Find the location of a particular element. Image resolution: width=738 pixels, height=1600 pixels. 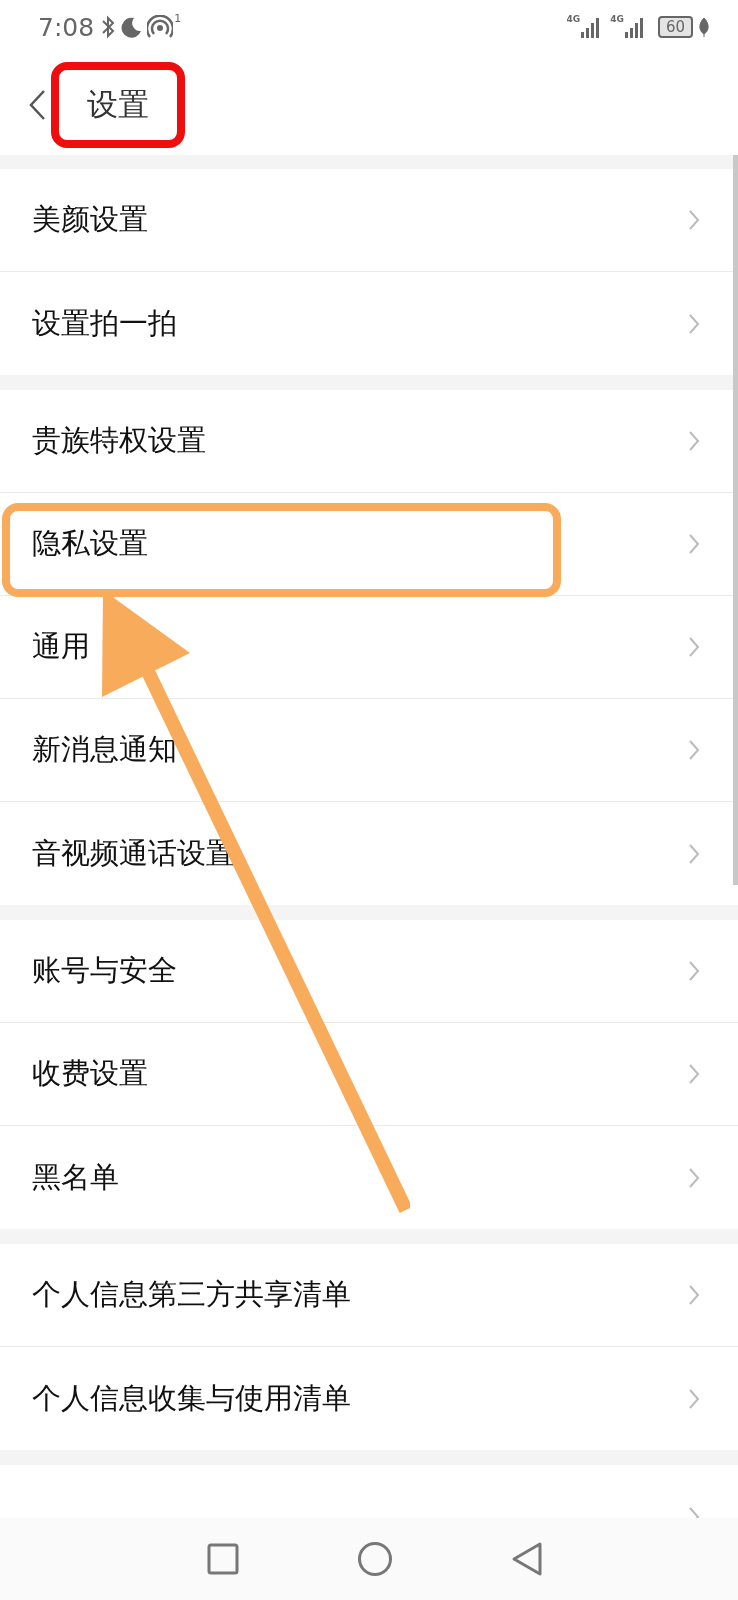

leaf-icon is located at coordinates (704, 27).